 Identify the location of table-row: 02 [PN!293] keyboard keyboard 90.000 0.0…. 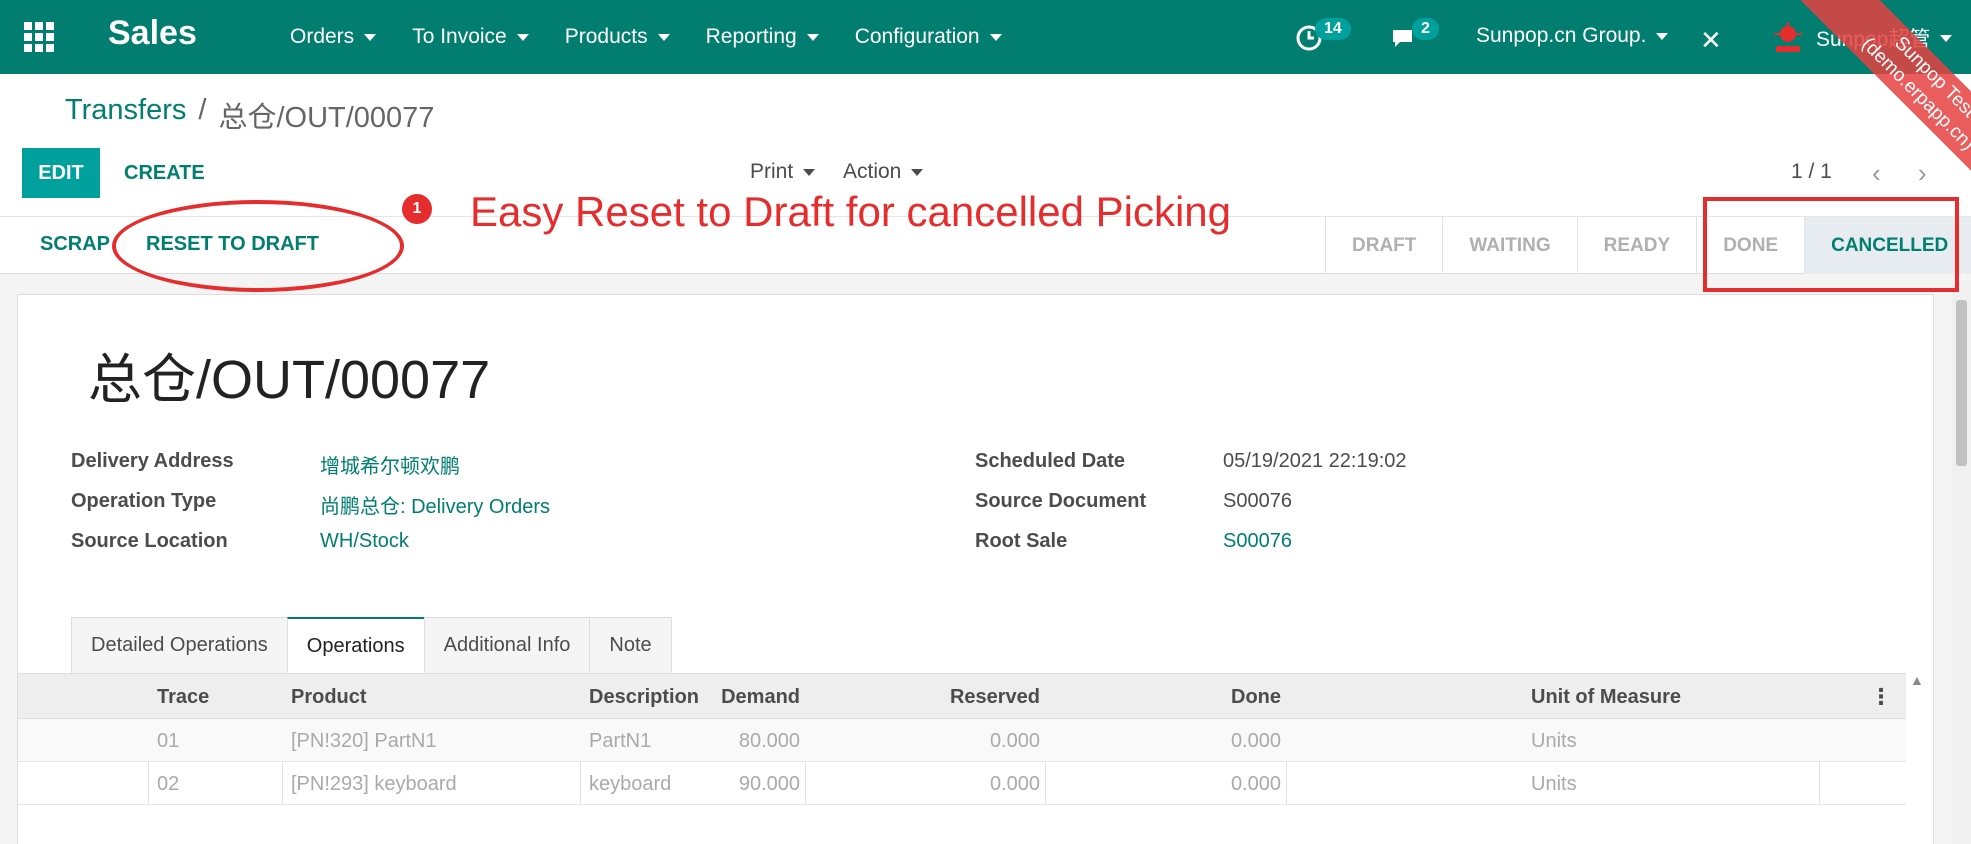
(962, 783).